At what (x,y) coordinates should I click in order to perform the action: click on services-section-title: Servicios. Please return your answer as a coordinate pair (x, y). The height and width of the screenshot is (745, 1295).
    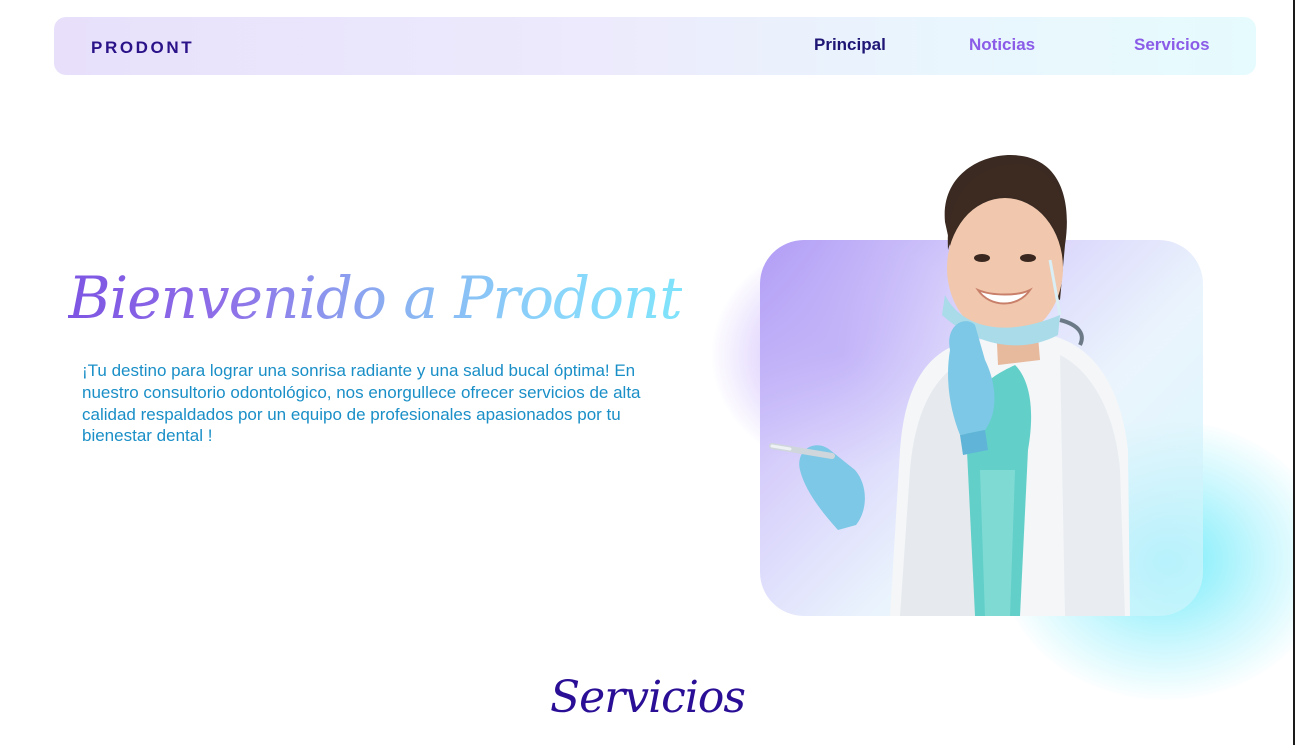
    Looking at the image, I should click on (648, 697).